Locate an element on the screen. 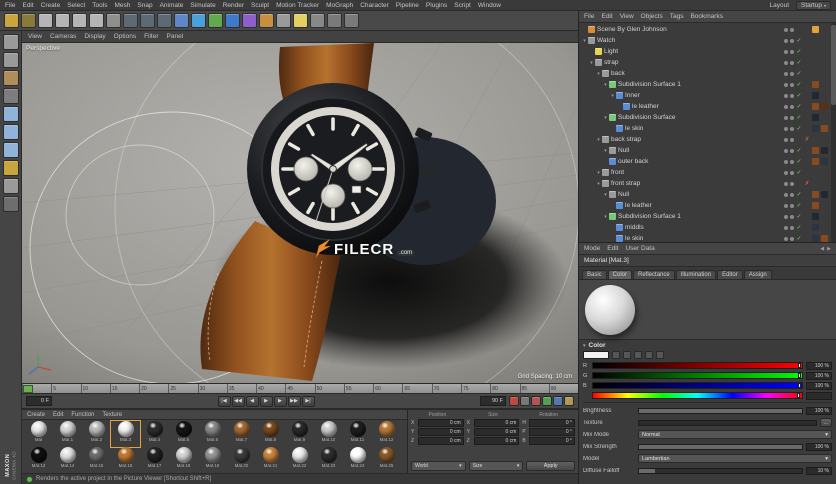 This screenshot has width=836, height=484. viewport-snap-icon is located at coordinates (10, 186).